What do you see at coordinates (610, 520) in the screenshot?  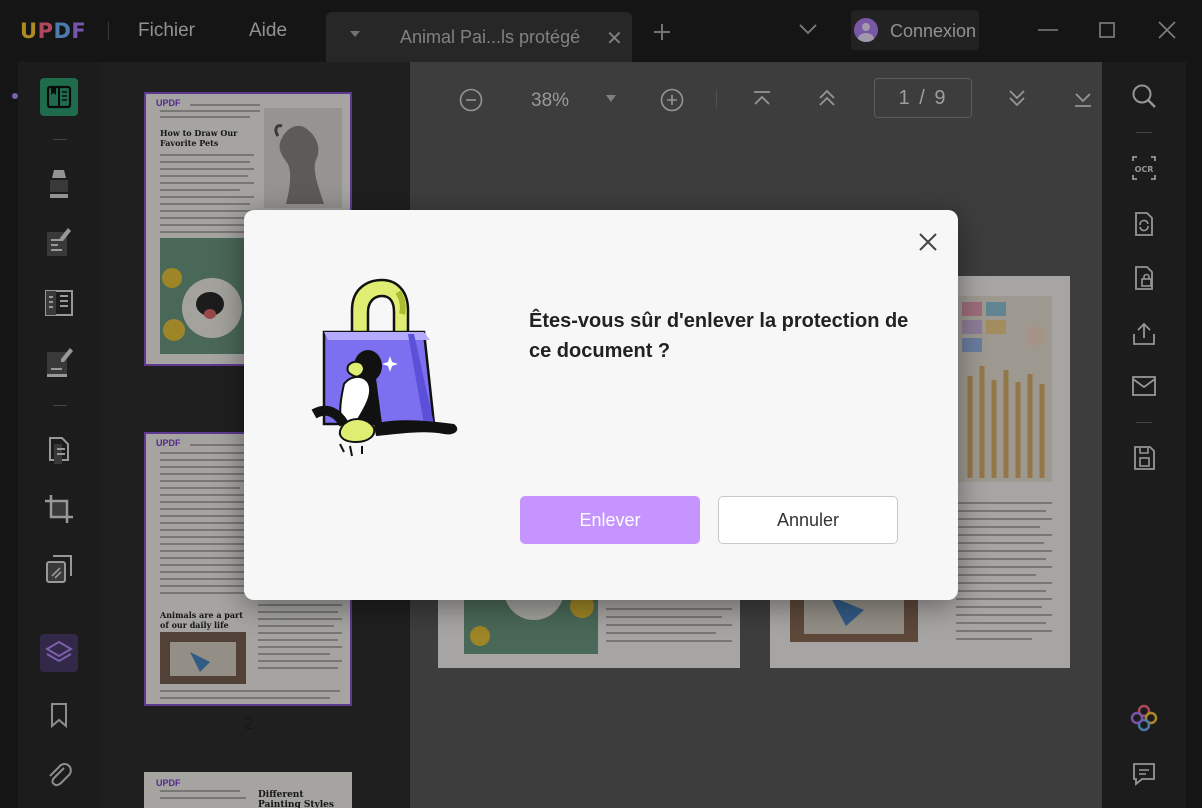 I see `remove-protection-button: Enlever` at bounding box center [610, 520].